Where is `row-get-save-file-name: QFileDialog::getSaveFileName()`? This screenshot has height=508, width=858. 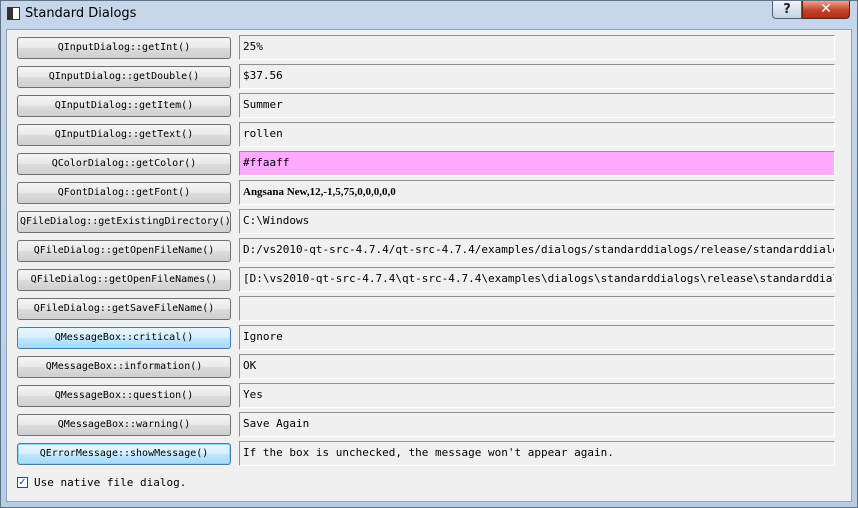
row-get-save-file-name: QFileDialog::getSaveFileName() is located at coordinates (430, 309).